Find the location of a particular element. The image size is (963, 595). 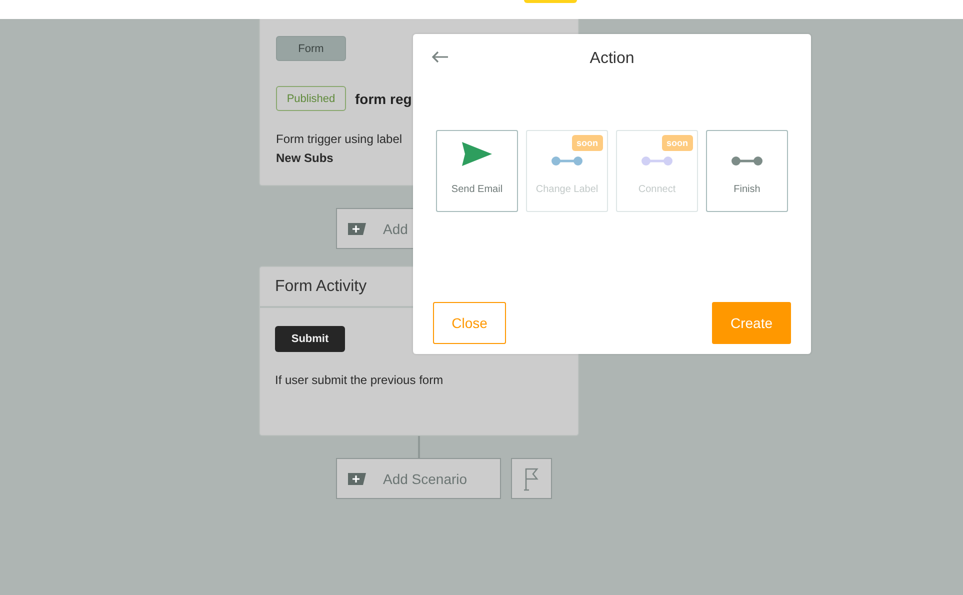

toolbar-tab-marker is located at coordinates (550, 1).